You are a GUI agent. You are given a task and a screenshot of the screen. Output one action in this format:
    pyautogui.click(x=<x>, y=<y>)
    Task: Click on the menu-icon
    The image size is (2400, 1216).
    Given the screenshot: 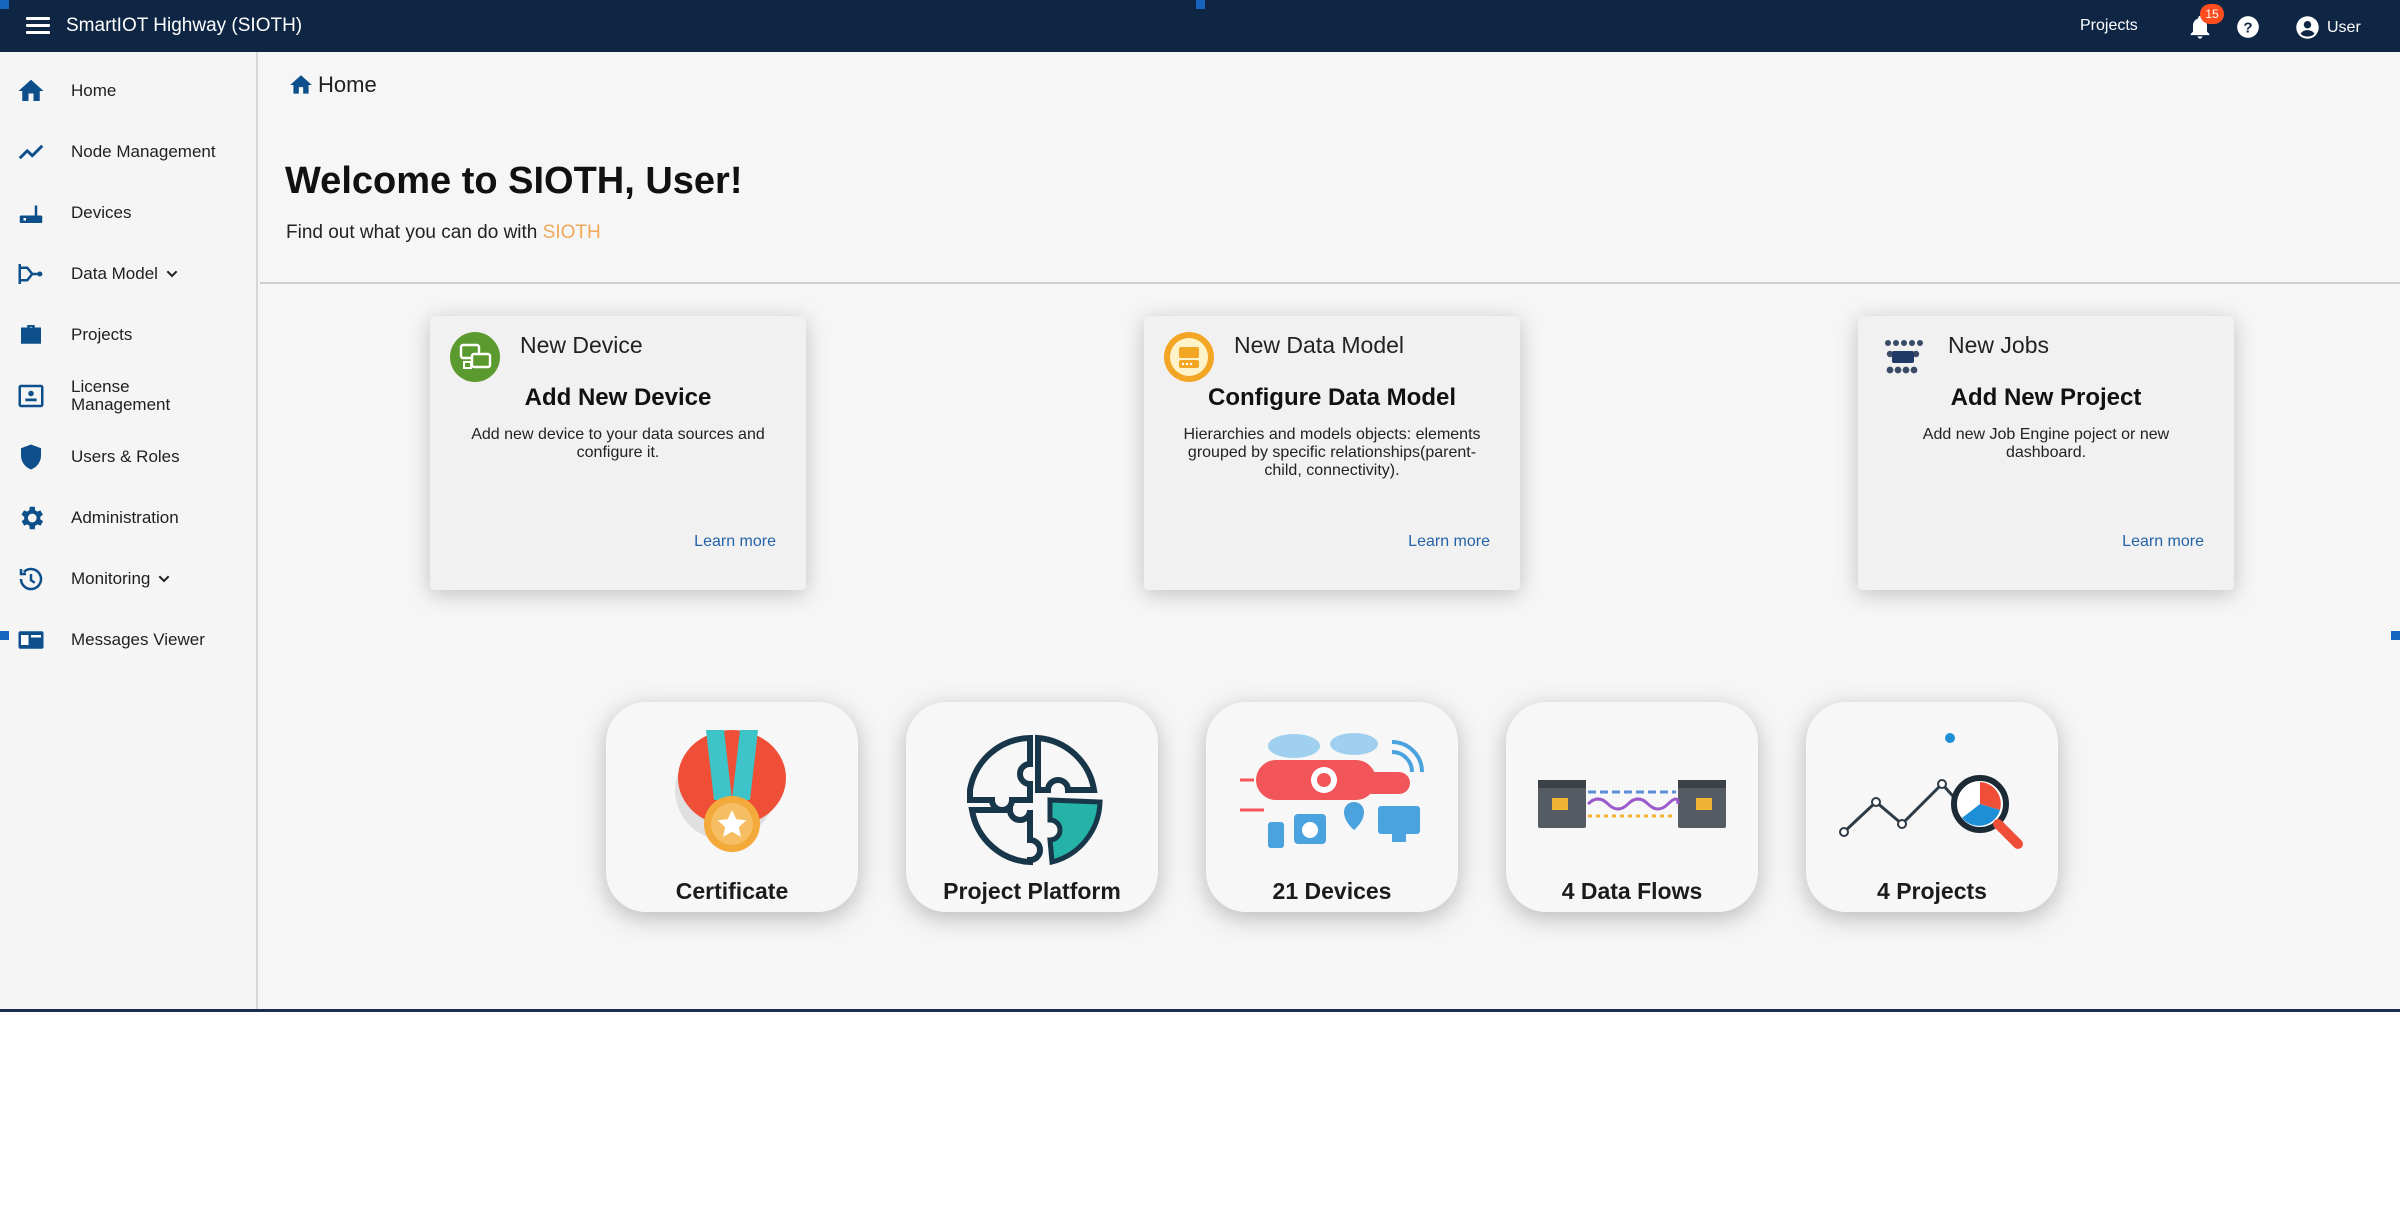 What is the action you would take?
    pyautogui.click(x=38, y=26)
    